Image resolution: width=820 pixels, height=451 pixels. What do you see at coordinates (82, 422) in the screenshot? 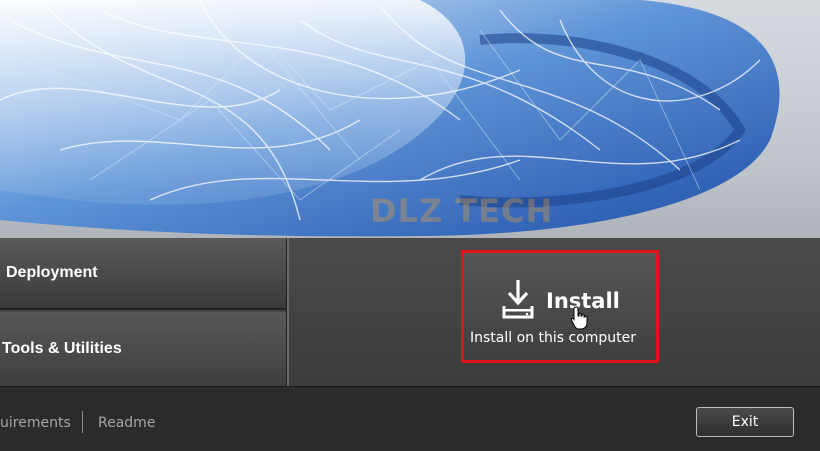
I see `footer-separator` at bounding box center [82, 422].